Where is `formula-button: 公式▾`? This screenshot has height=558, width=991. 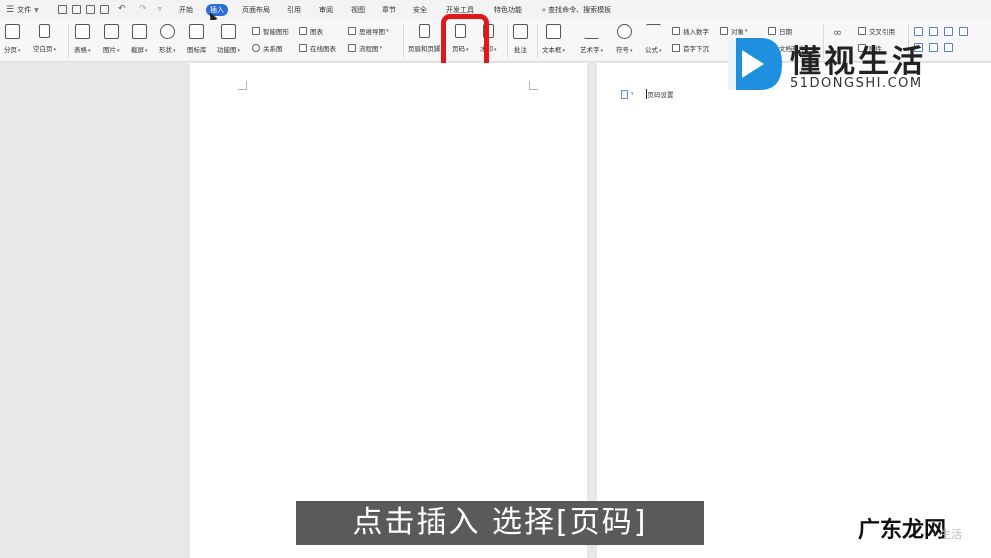 formula-button: 公式▾ is located at coordinates (653, 39).